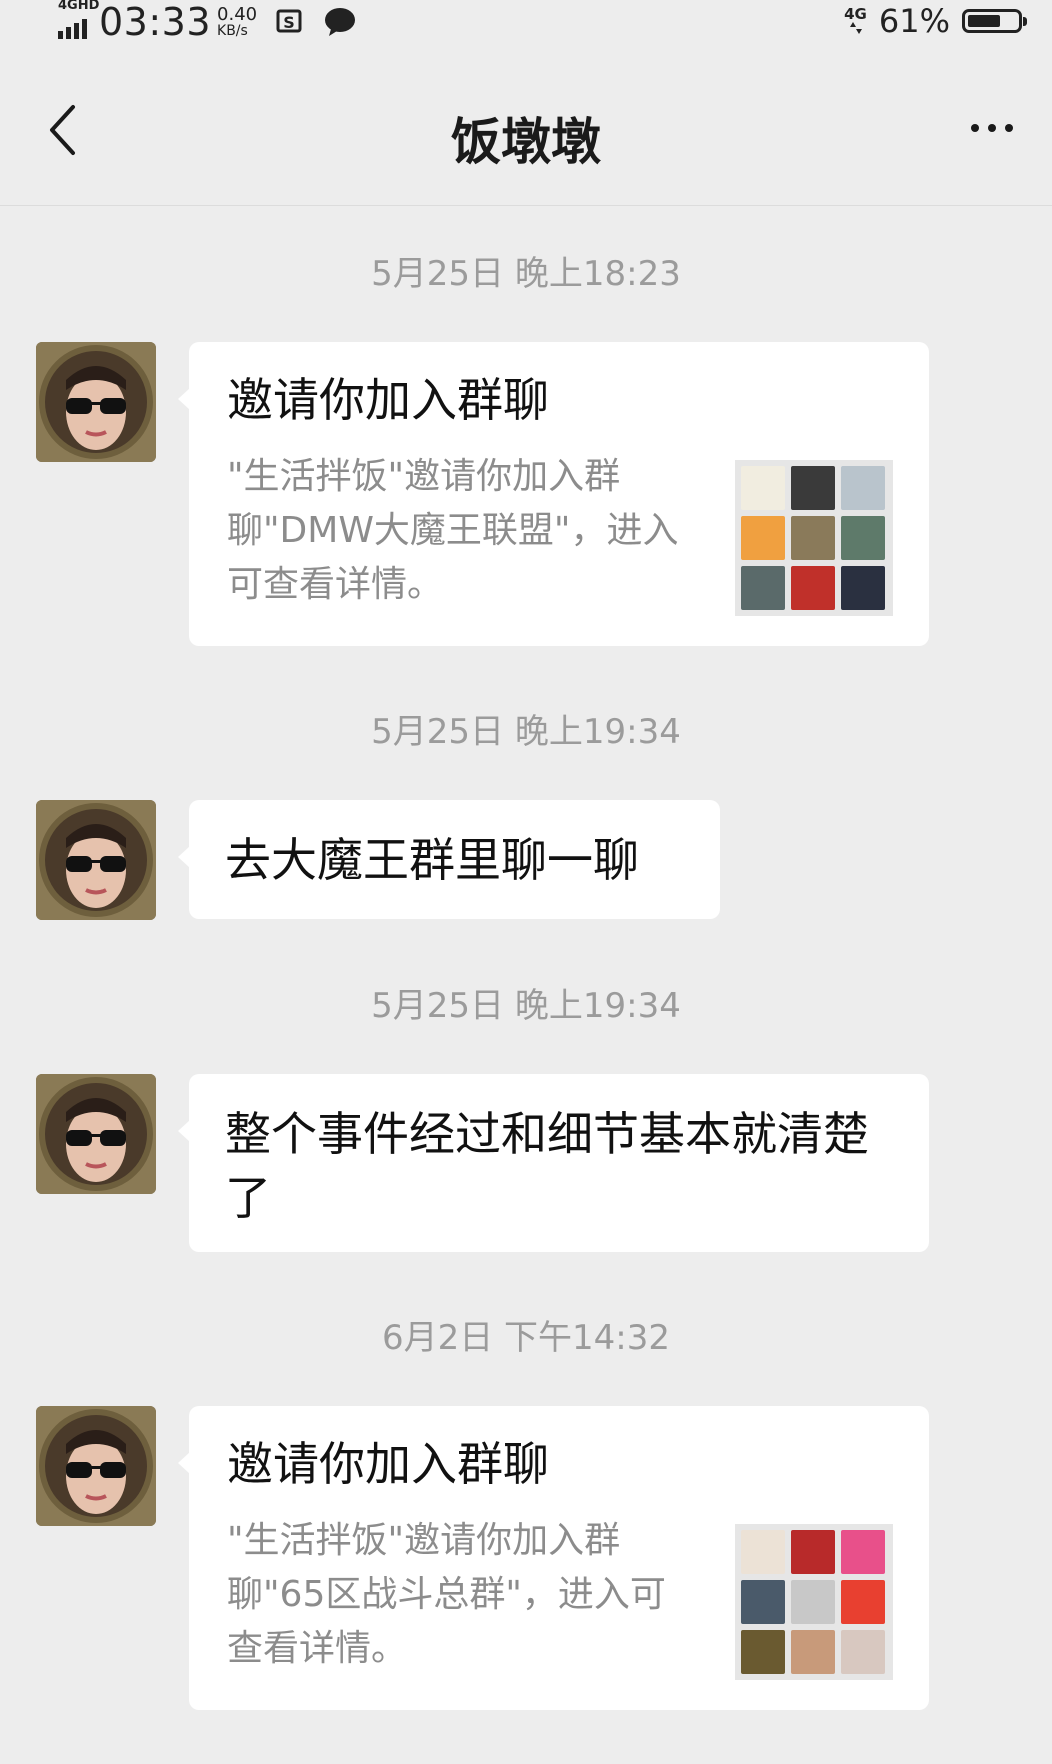  Describe the element at coordinates (232, 31) in the screenshot. I see `network-speed-unit: KB/s` at that location.